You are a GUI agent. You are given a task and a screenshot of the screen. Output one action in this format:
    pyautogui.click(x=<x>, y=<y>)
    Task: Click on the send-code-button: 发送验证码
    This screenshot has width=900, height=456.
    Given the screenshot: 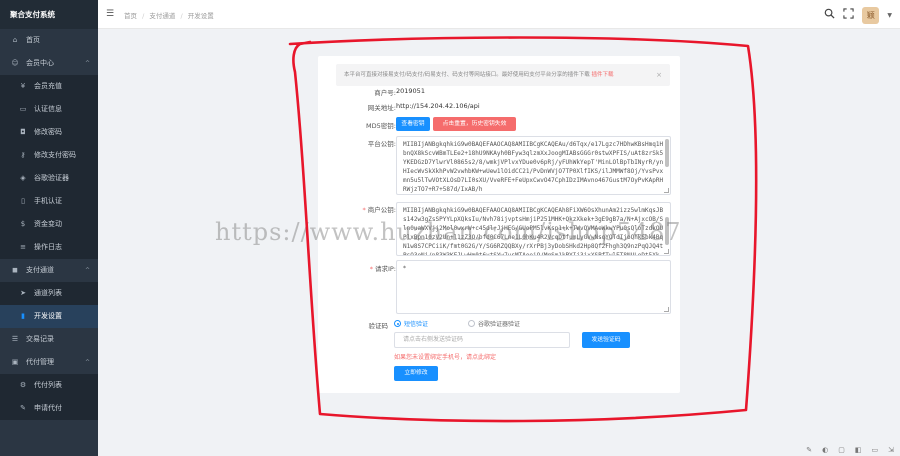 What is the action you would take?
    pyautogui.click(x=606, y=340)
    